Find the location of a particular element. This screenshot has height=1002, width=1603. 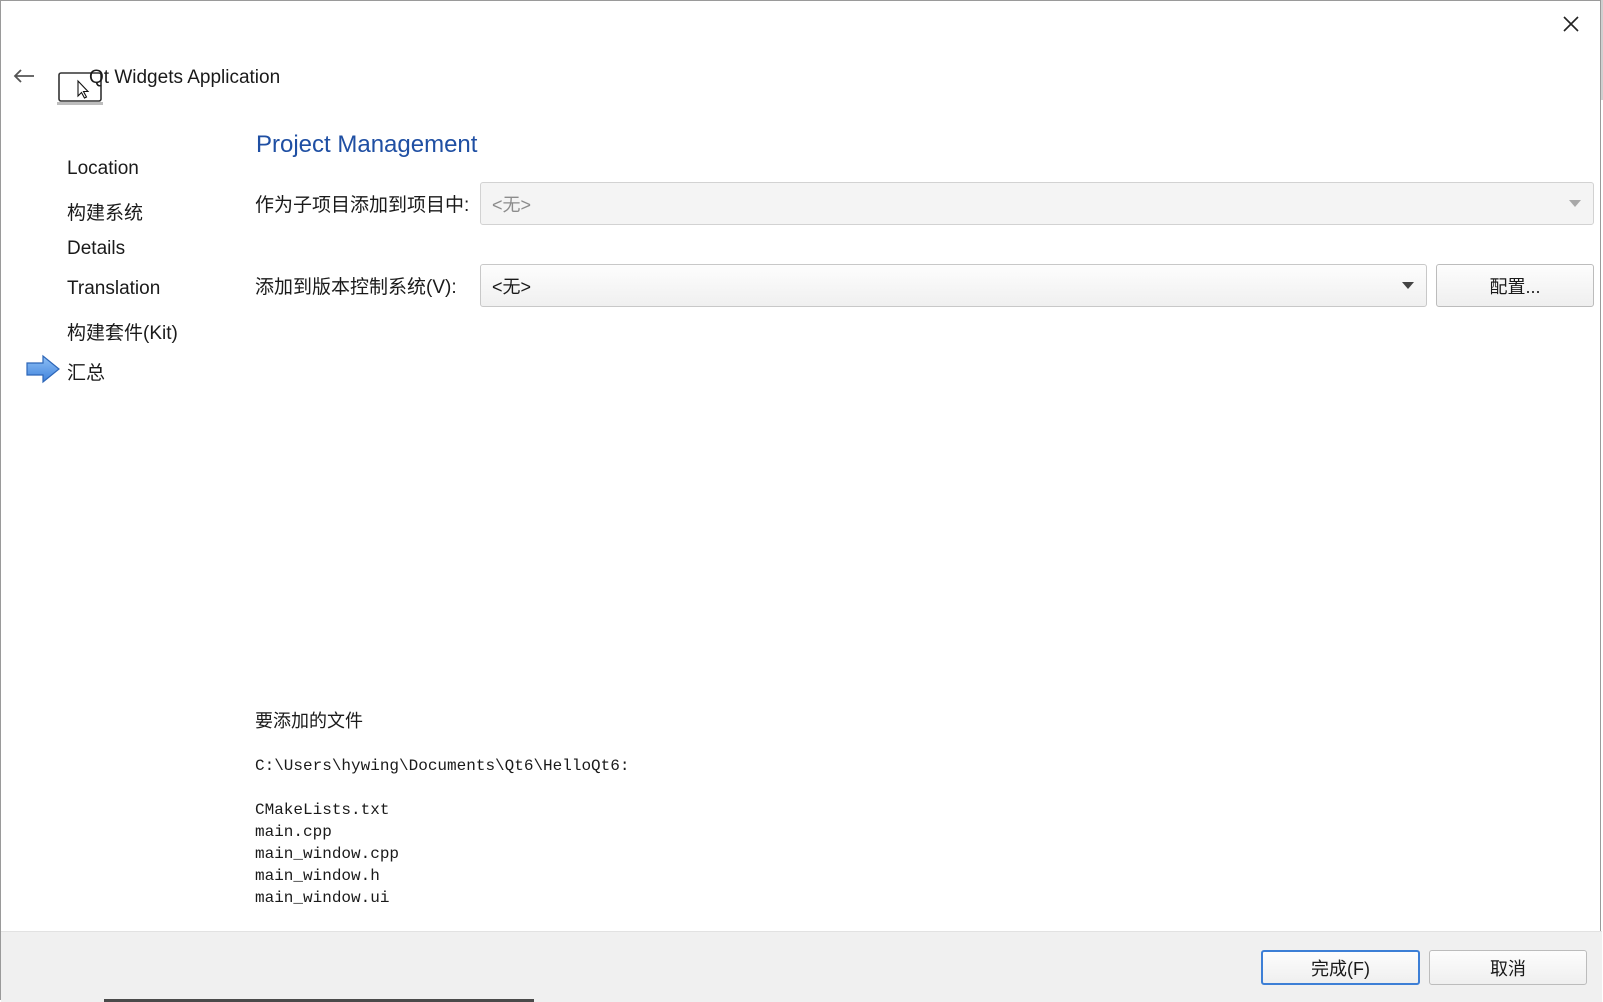

file-entry: main_window.cpp is located at coordinates (327, 854).